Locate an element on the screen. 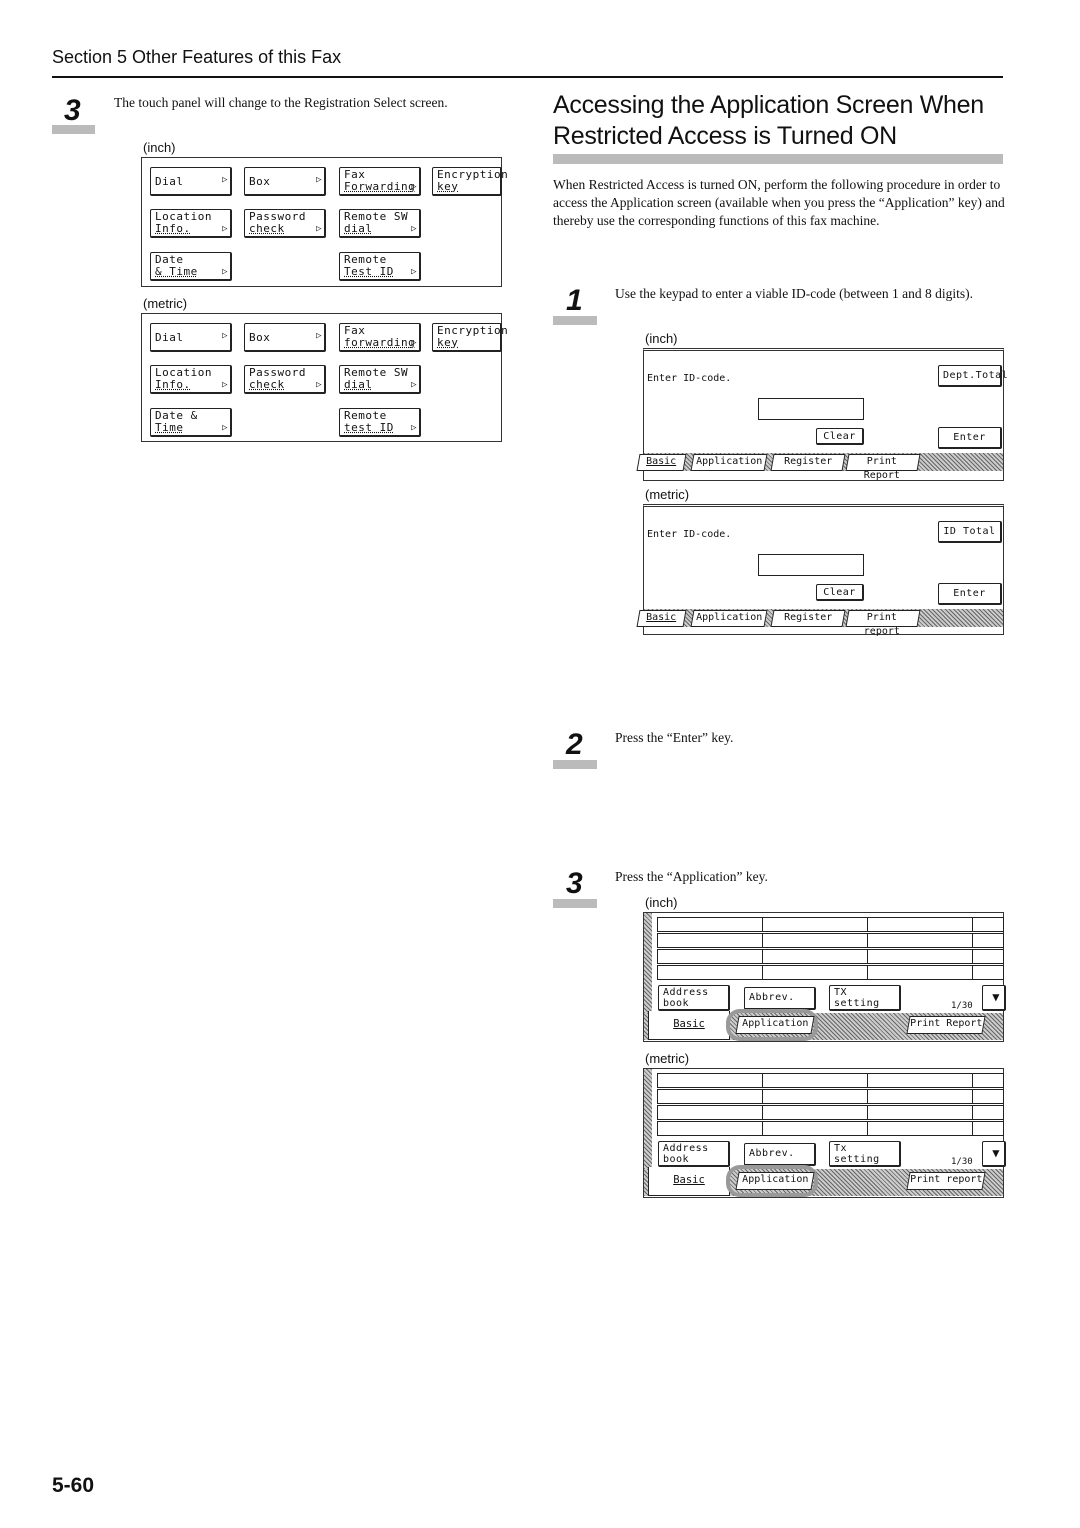 The height and width of the screenshot is (1528, 1080). tab-label: Application is located at coordinates (775, 1023).